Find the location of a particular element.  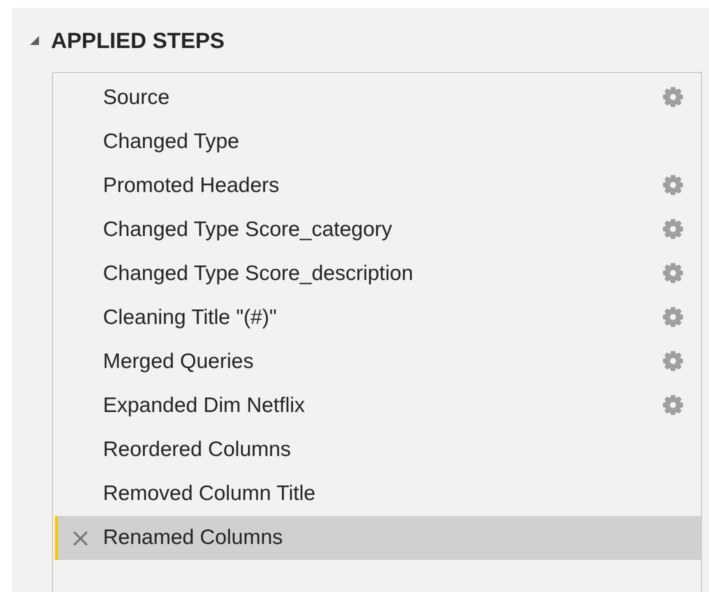

delete-icon is located at coordinates (80, 538).